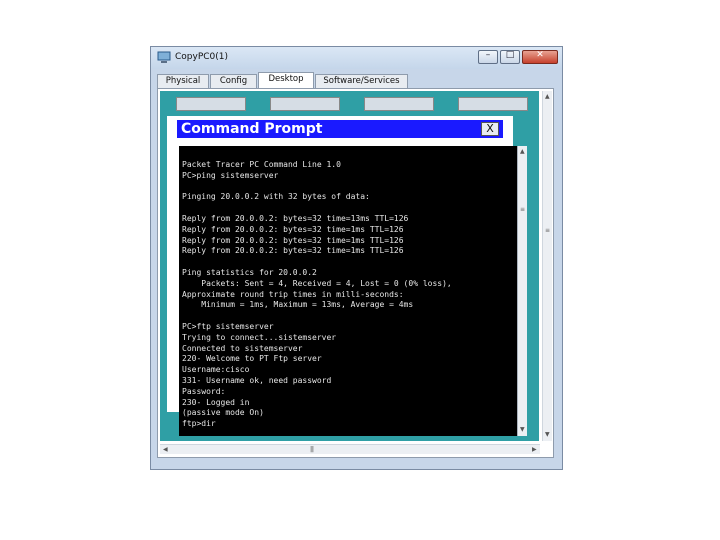 The width and height of the screenshot is (720, 540). I want to click on close-icon: ✕, so click(540, 55).